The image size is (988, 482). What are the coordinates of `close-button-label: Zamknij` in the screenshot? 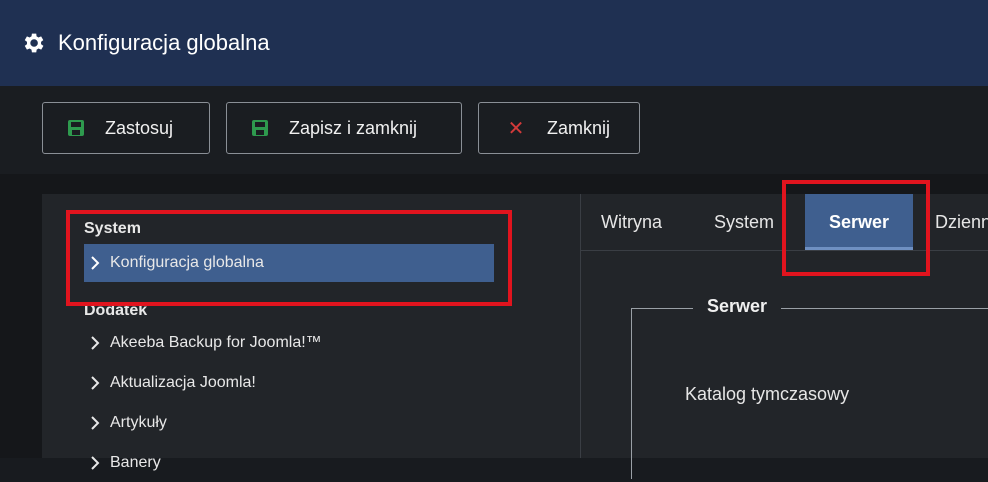 It's located at (579, 127).